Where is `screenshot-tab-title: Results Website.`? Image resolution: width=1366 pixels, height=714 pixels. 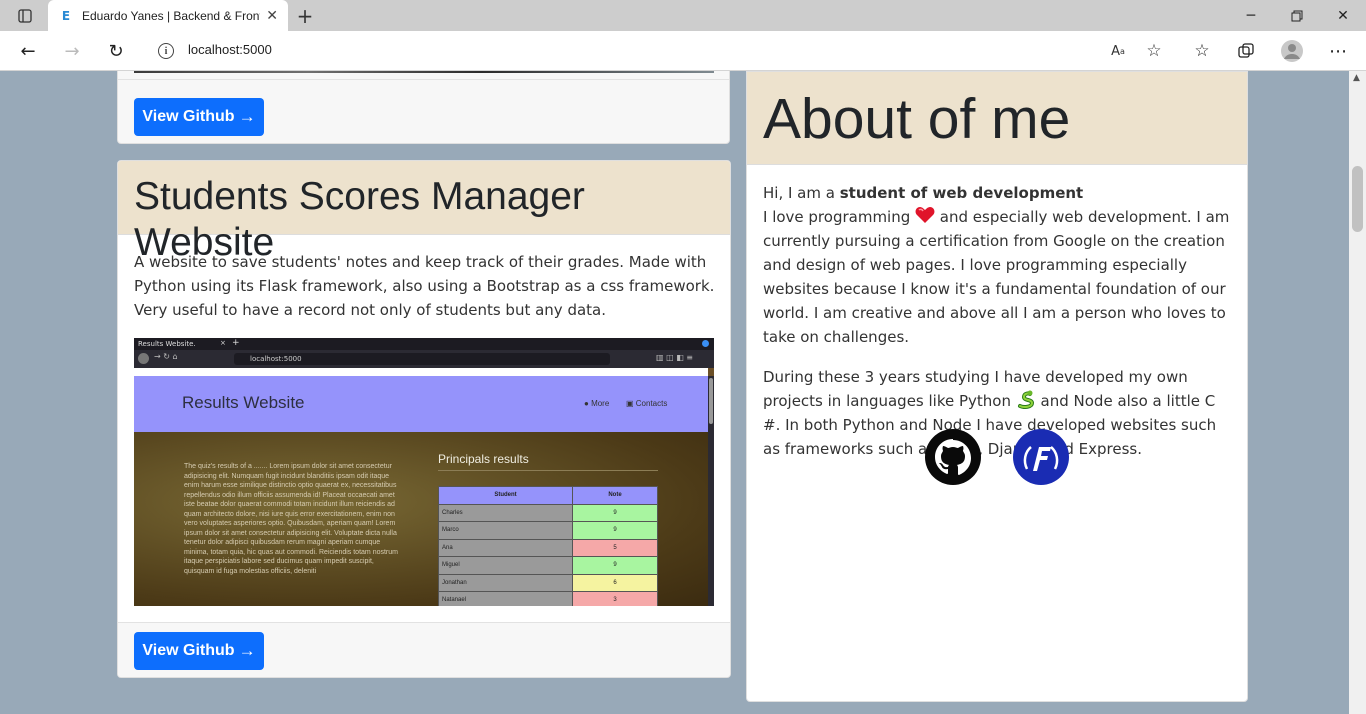 screenshot-tab-title: Results Website. is located at coordinates (167, 344).